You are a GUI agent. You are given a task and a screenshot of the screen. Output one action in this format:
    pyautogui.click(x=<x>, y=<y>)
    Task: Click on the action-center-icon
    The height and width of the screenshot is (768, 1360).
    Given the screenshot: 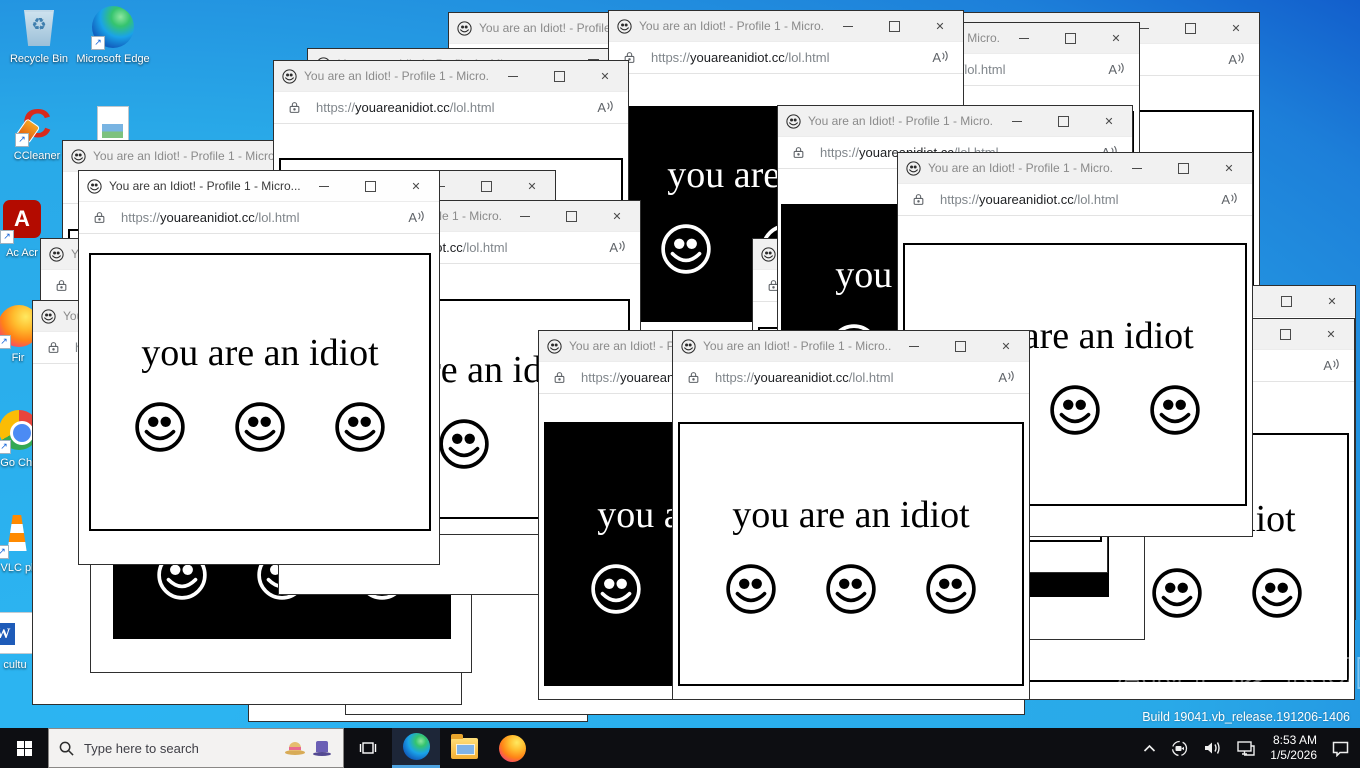 What is the action you would take?
    pyautogui.click(x=1340, y=748)
    